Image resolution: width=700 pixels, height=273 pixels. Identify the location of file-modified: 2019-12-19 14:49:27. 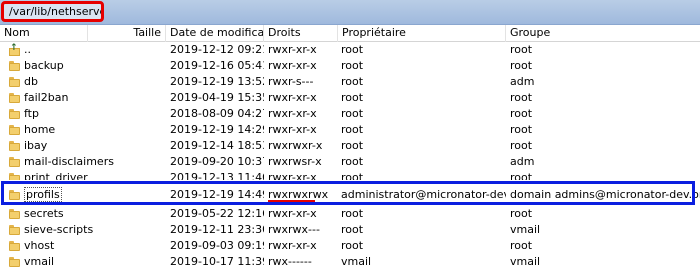
(217, 194).